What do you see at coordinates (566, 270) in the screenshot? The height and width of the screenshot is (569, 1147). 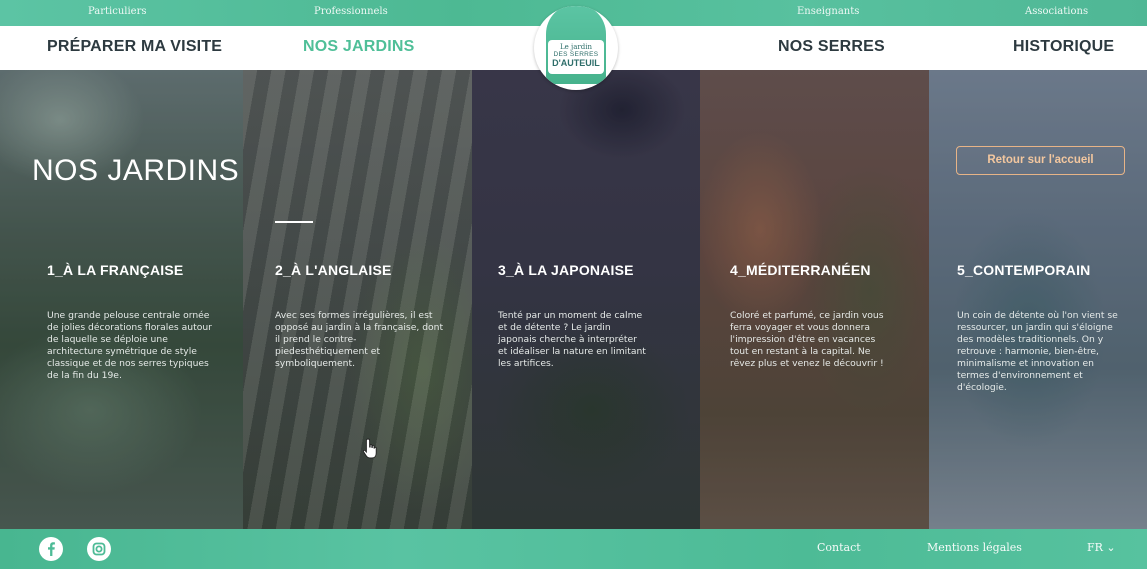 I see `garden-title: 3_À LA JAPONAISE` at bounding box center [566, 270].